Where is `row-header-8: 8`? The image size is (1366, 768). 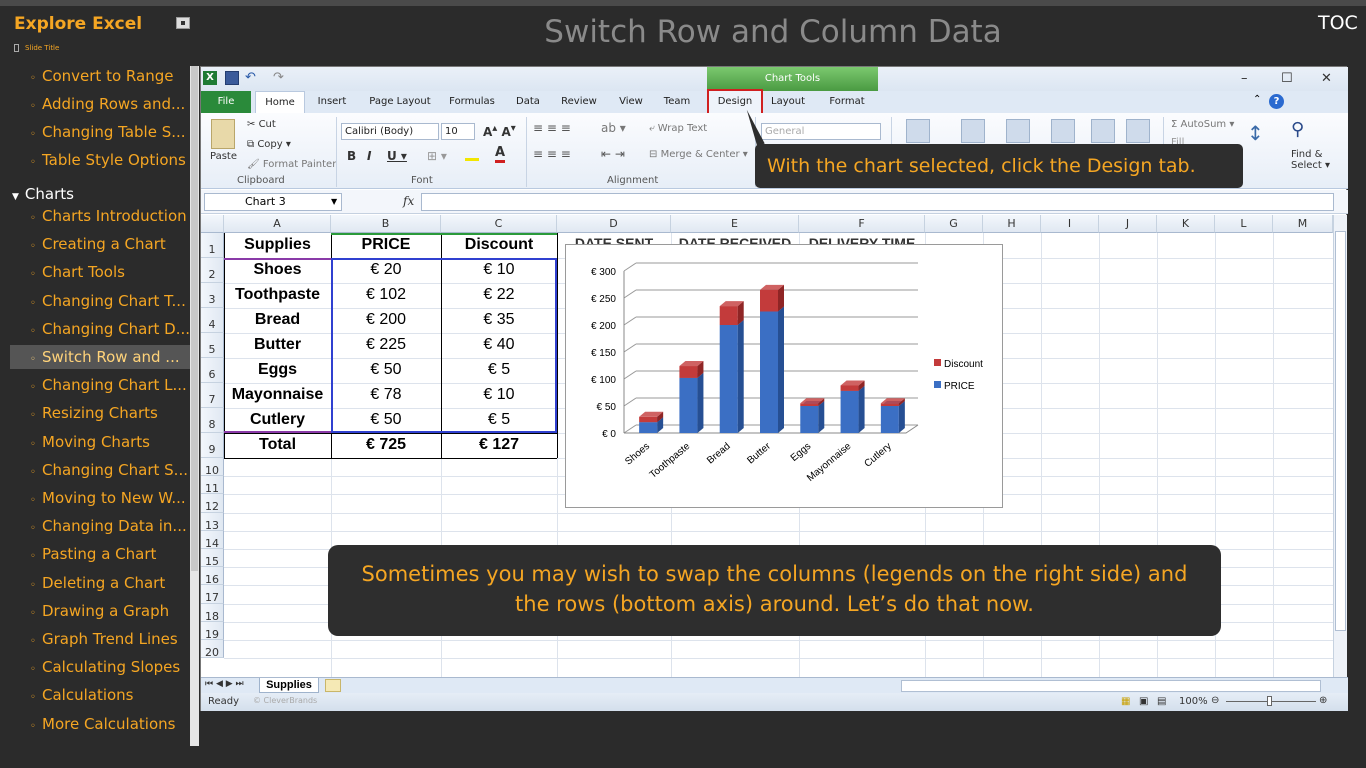 row-header-8: 8 is located at coordinates (212, 420).